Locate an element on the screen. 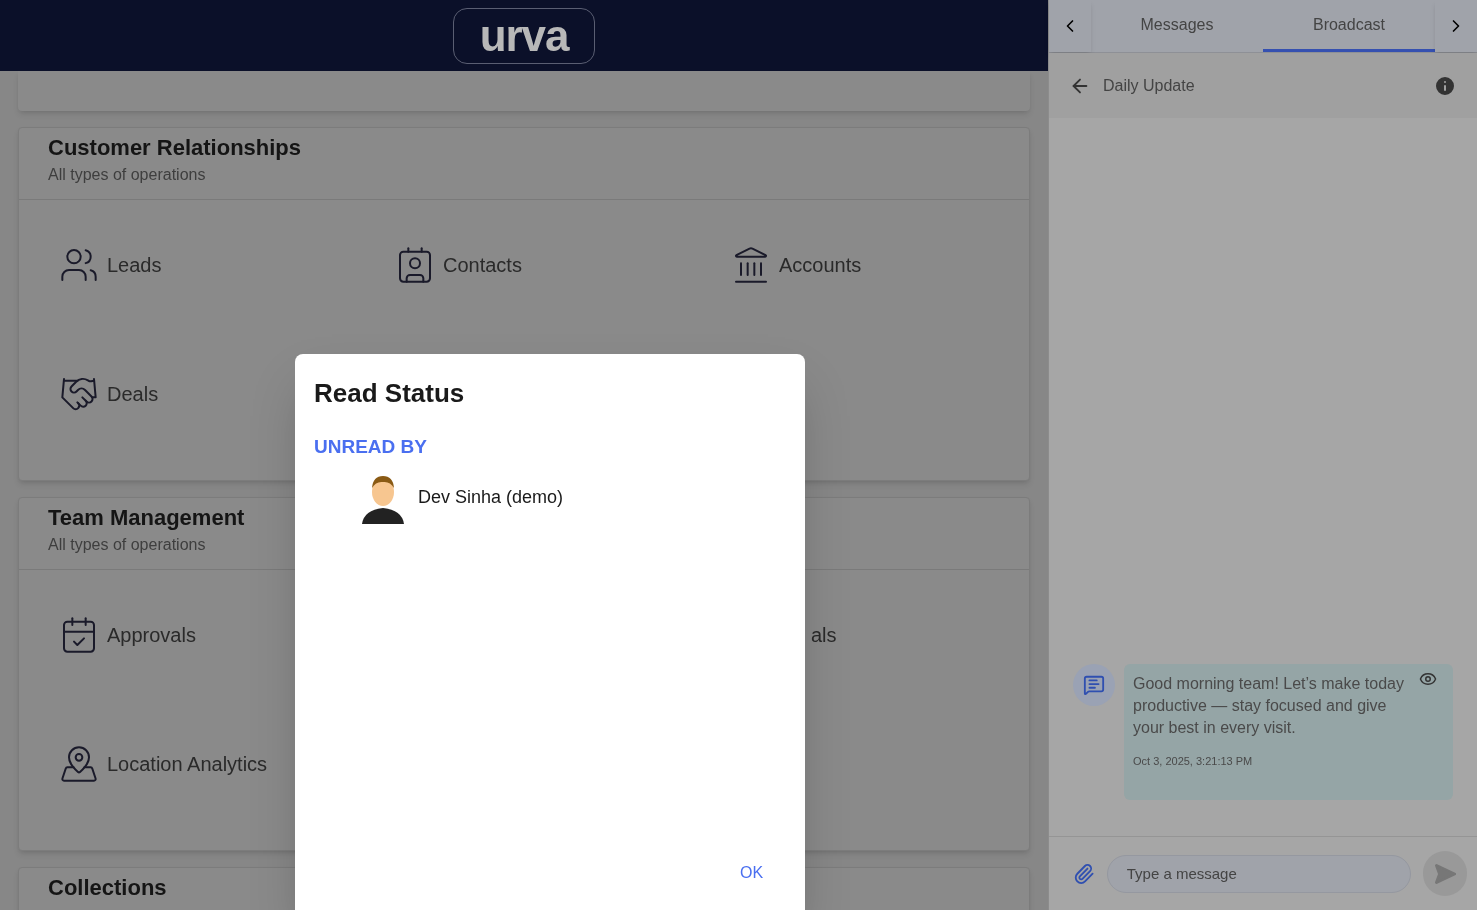 The image size is (1477, 910). module-label: Contacts is located at coordinates (482, 264).